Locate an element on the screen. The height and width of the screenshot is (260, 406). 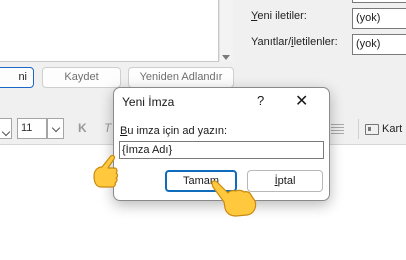
account-select-edge is located at coordinates (379, 1).